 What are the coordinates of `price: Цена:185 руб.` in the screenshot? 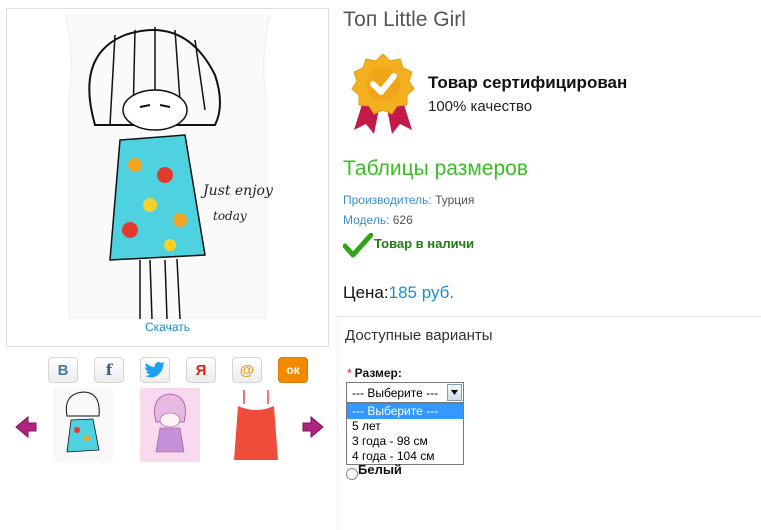 It's located at (398, 293).